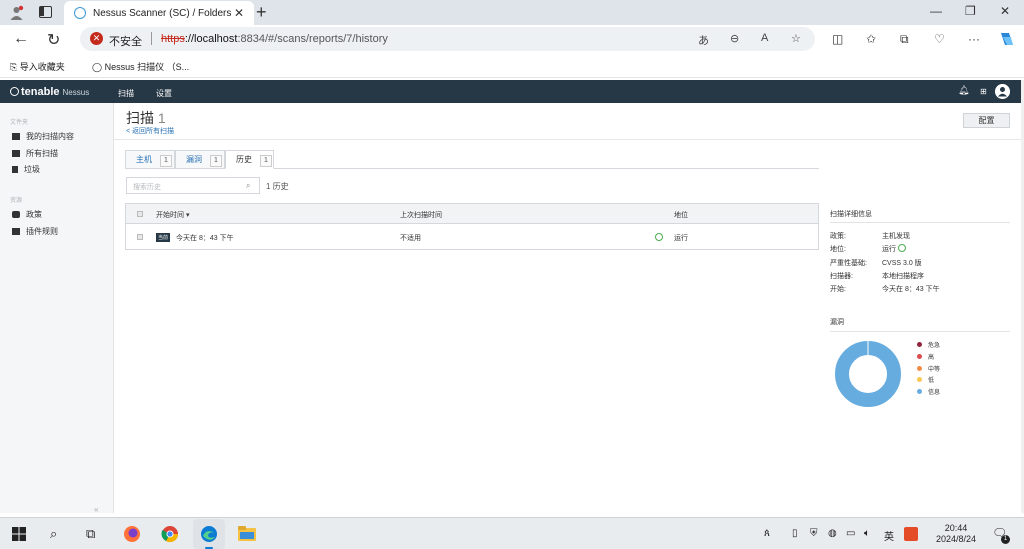 The image size is (1024, 549). I want to click on history-search-input: 搜索历史 ⌕, so click(193, 185).